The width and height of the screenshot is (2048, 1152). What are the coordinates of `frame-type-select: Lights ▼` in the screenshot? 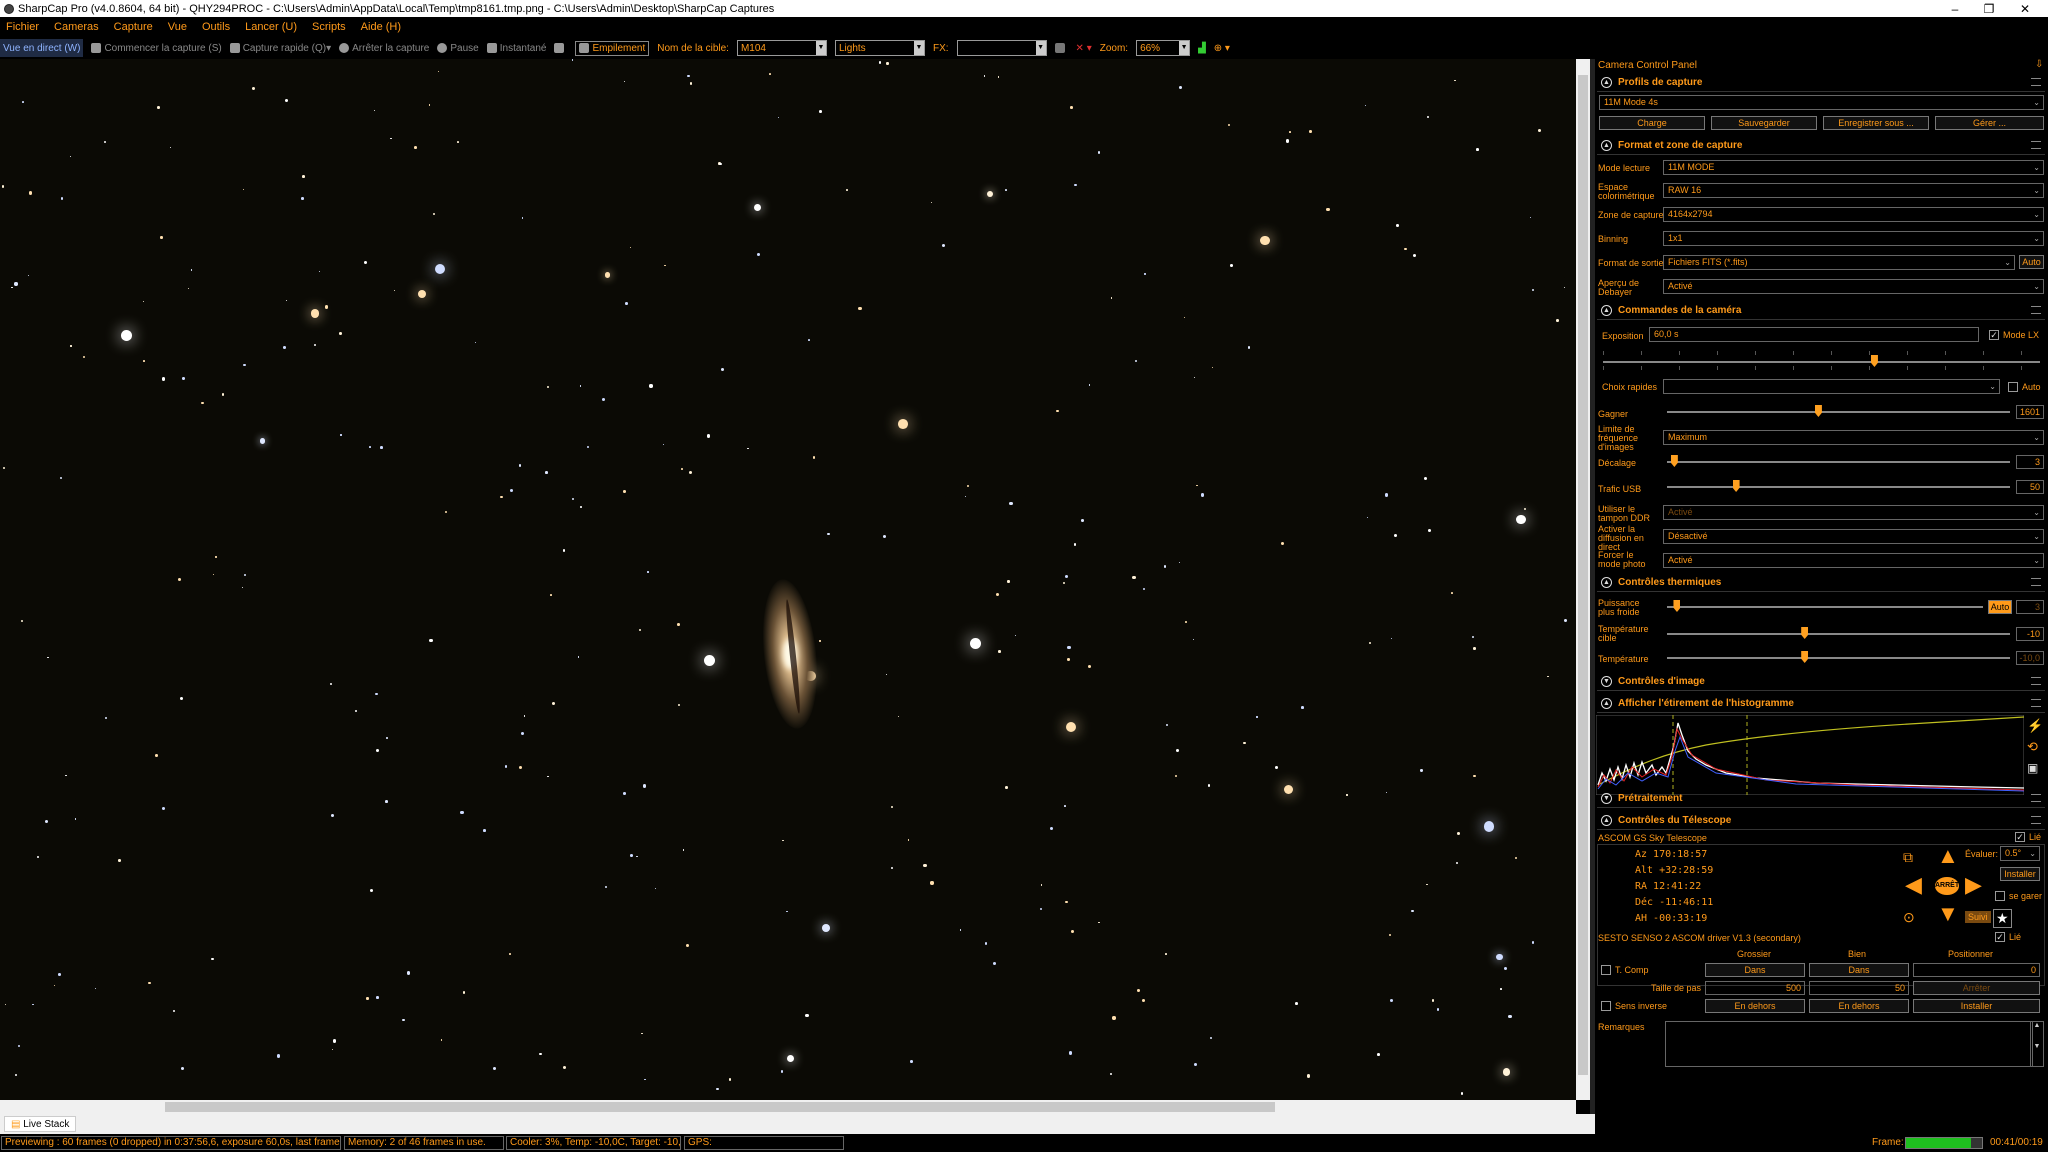 It's located at (879, 48).